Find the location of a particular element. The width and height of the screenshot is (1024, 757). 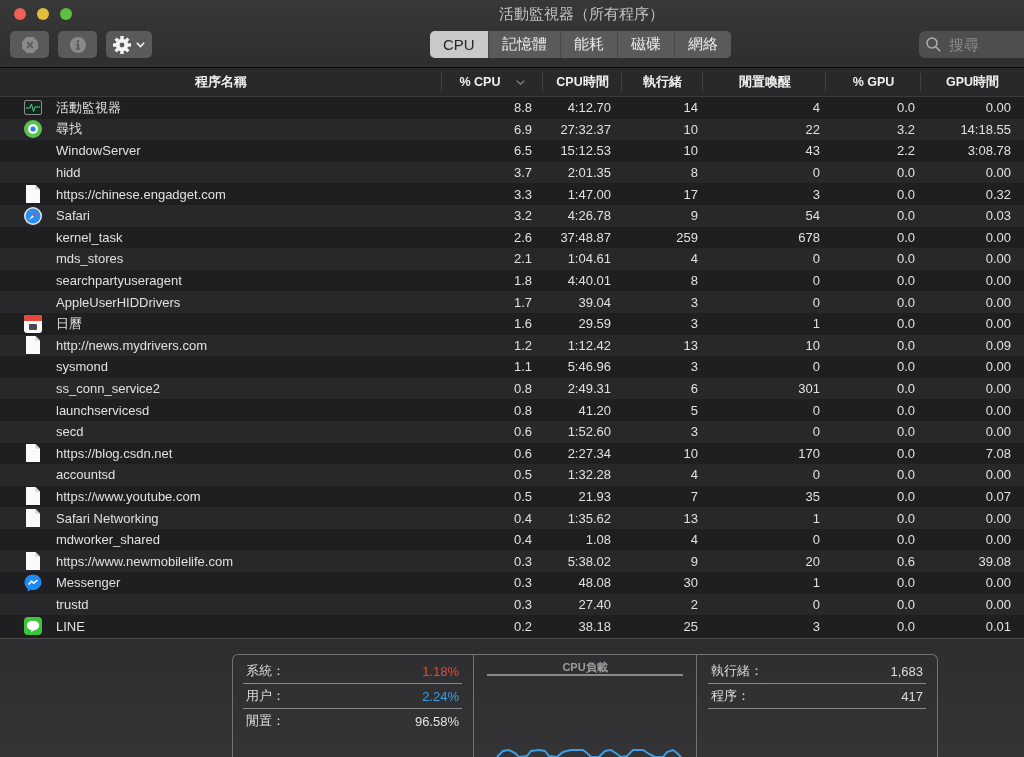

table-cell: 20 is located at coordinates (812, 561).